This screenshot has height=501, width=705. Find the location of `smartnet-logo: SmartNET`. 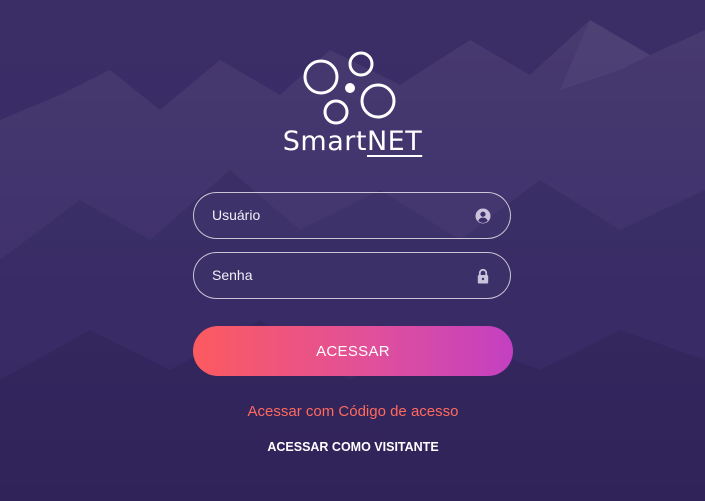

smartnet-logo: SmartNET is located at coordinates (352, 107).